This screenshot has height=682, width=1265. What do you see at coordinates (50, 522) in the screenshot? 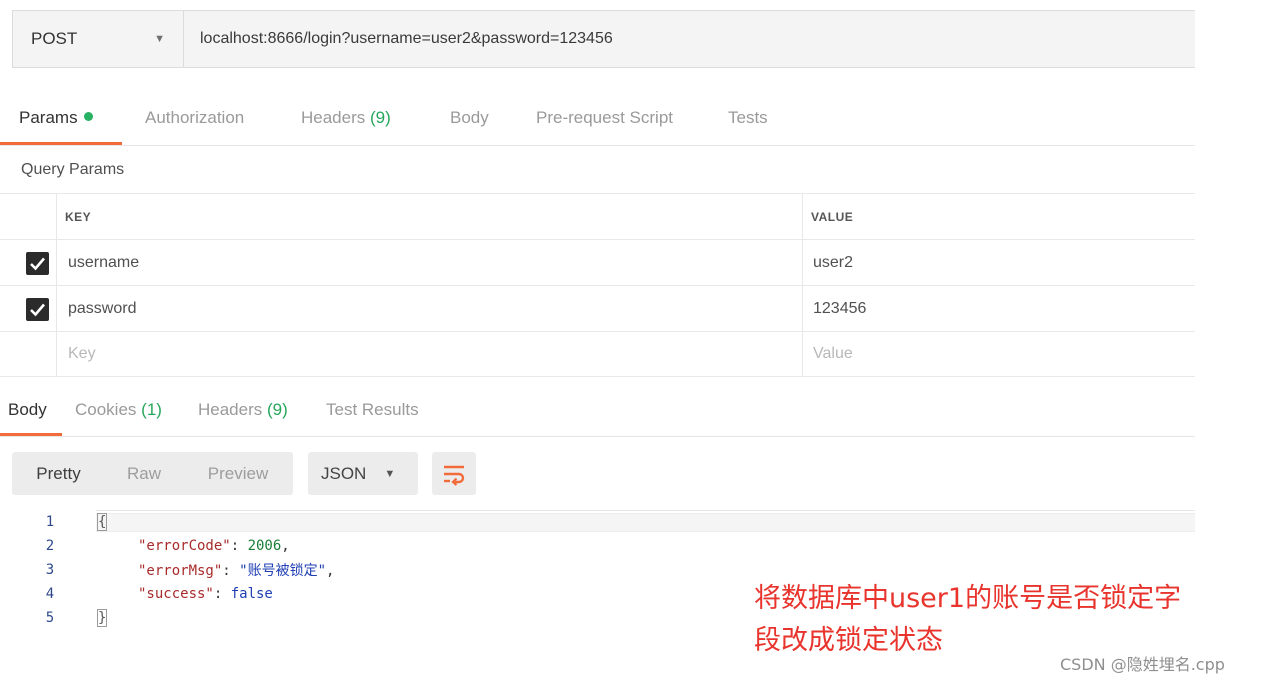
I see `line-number: 1` at bounding box center [50, 522].